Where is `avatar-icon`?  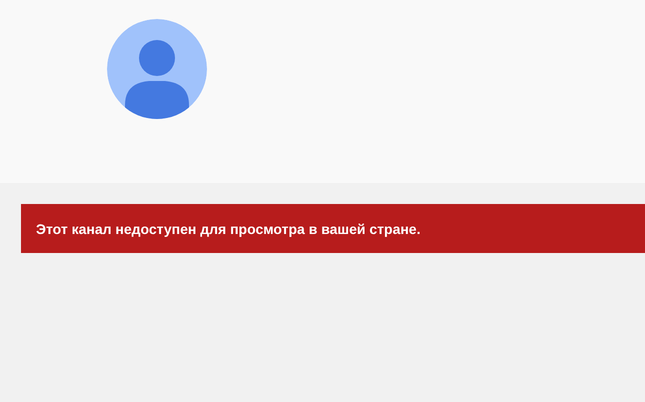 avatar-icon is located at coordinates (157, 69).